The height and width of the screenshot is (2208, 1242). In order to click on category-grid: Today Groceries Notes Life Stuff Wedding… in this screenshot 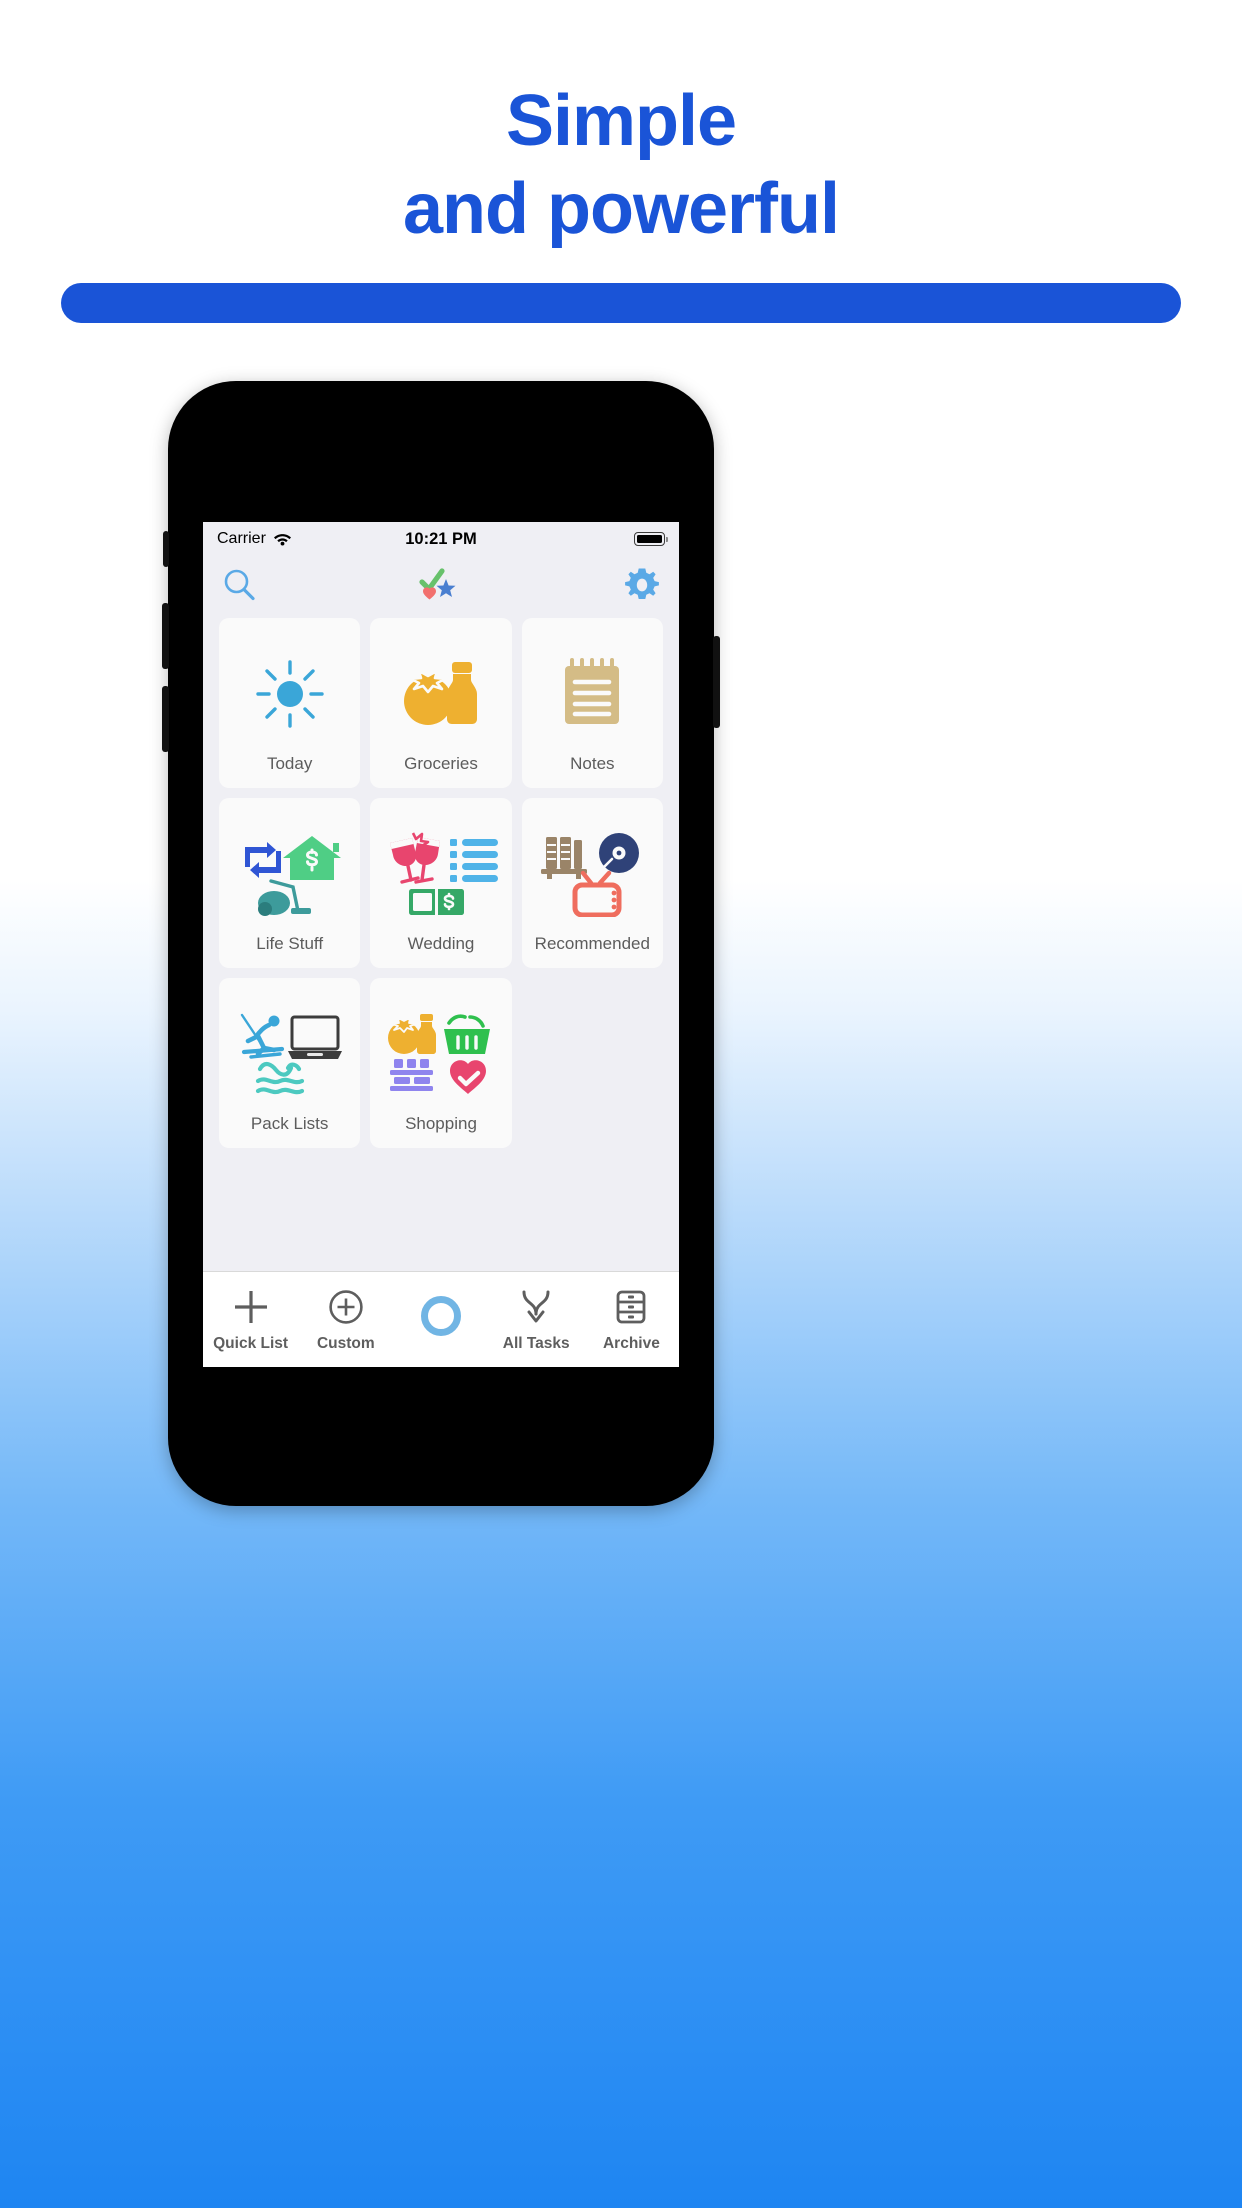, I will do `click(441, 883)`.